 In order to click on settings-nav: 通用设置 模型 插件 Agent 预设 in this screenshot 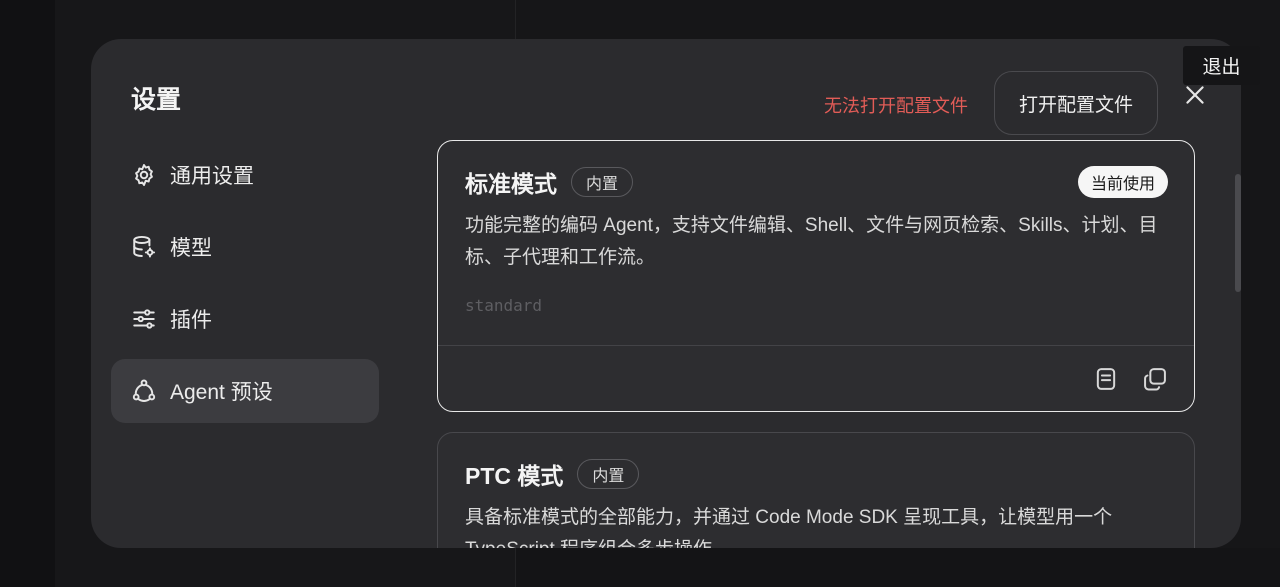, I will do `click(245, 287)`.